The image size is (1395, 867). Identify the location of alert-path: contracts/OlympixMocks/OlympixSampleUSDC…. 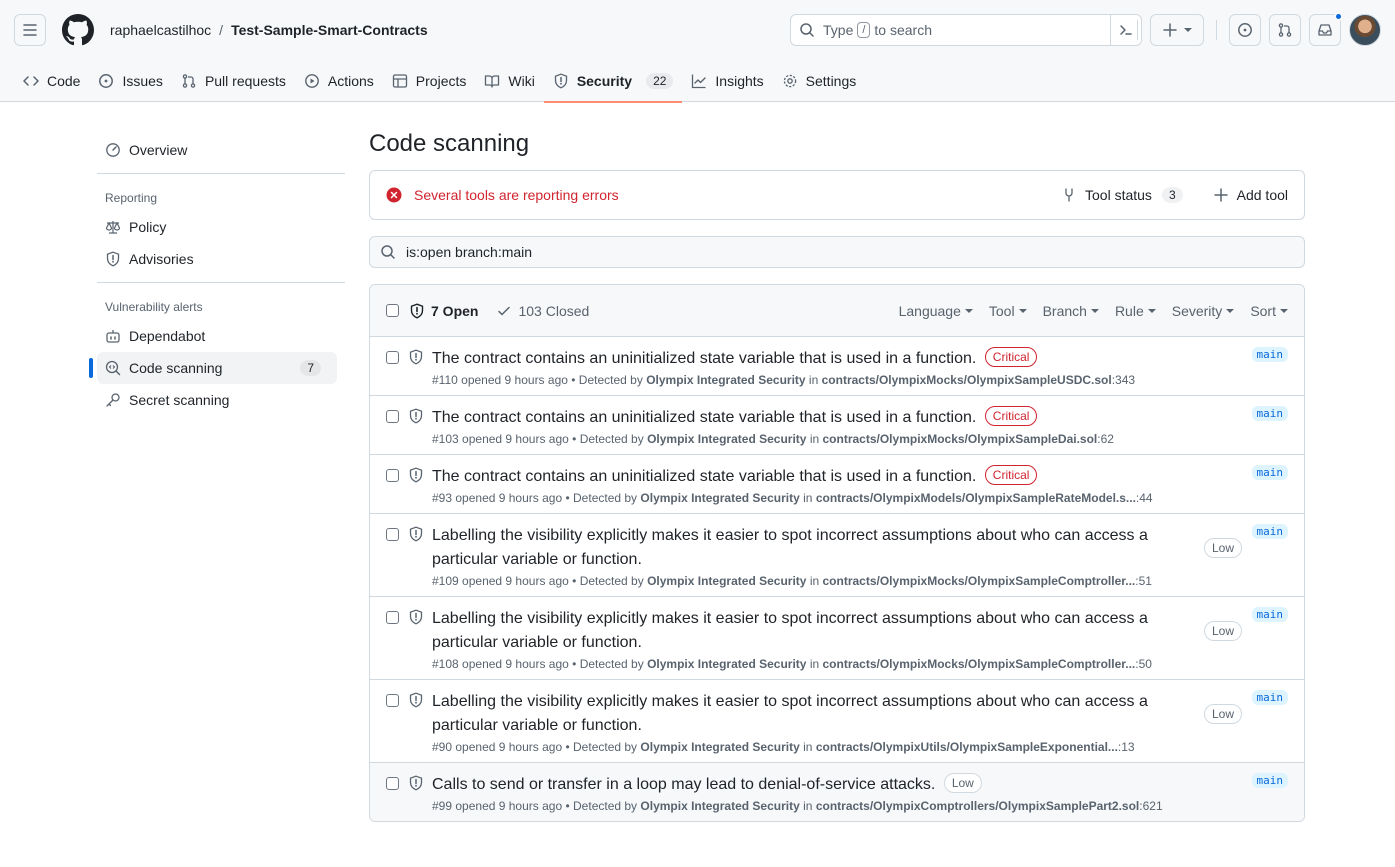
(967, 380).